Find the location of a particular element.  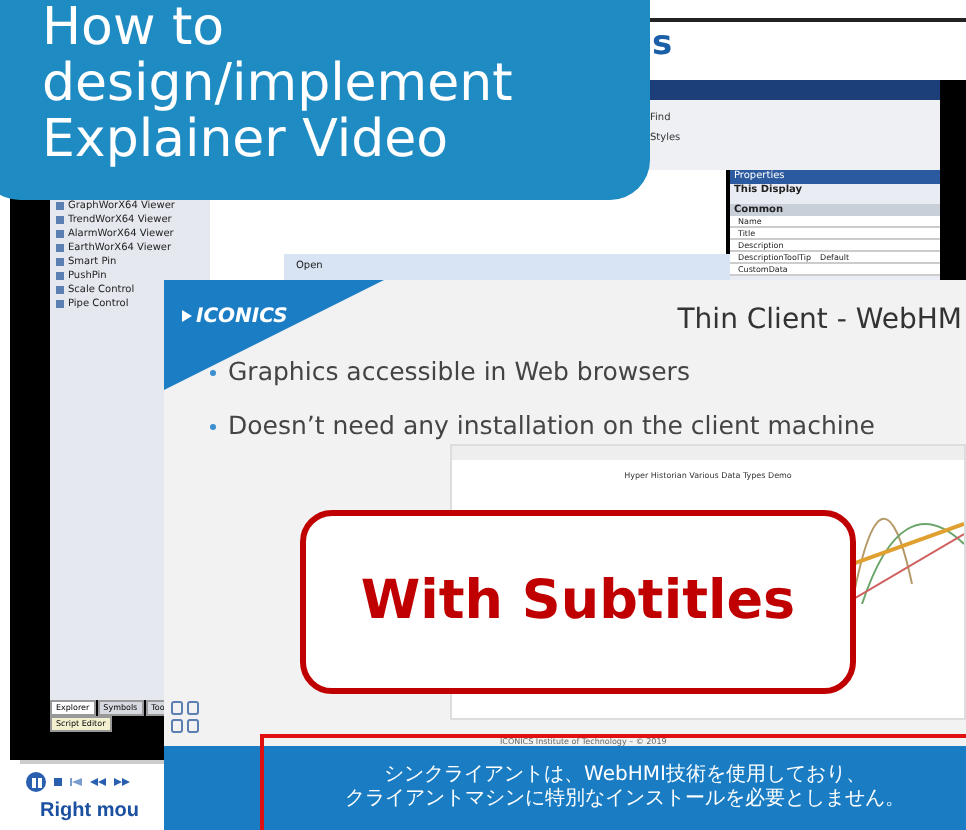

pause-button is located at coordinates (36, 782).